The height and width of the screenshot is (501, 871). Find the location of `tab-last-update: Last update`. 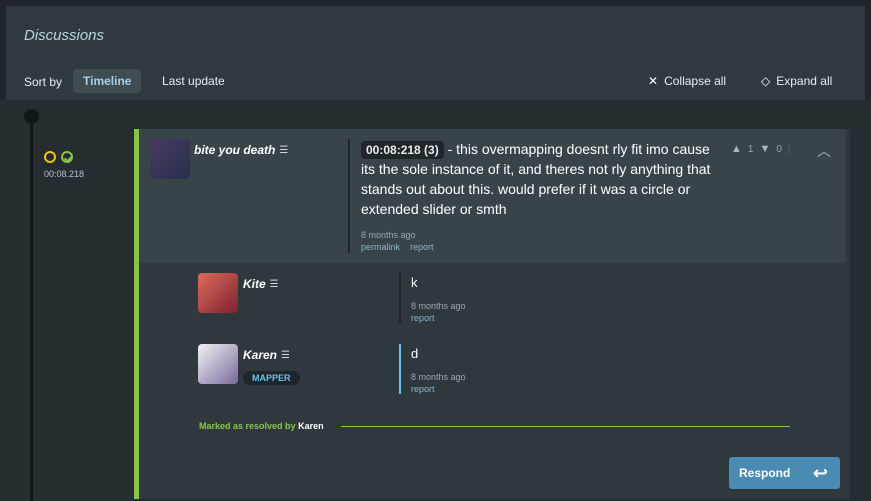

tab-last-update: Last update is located at coordinates (193, 81).